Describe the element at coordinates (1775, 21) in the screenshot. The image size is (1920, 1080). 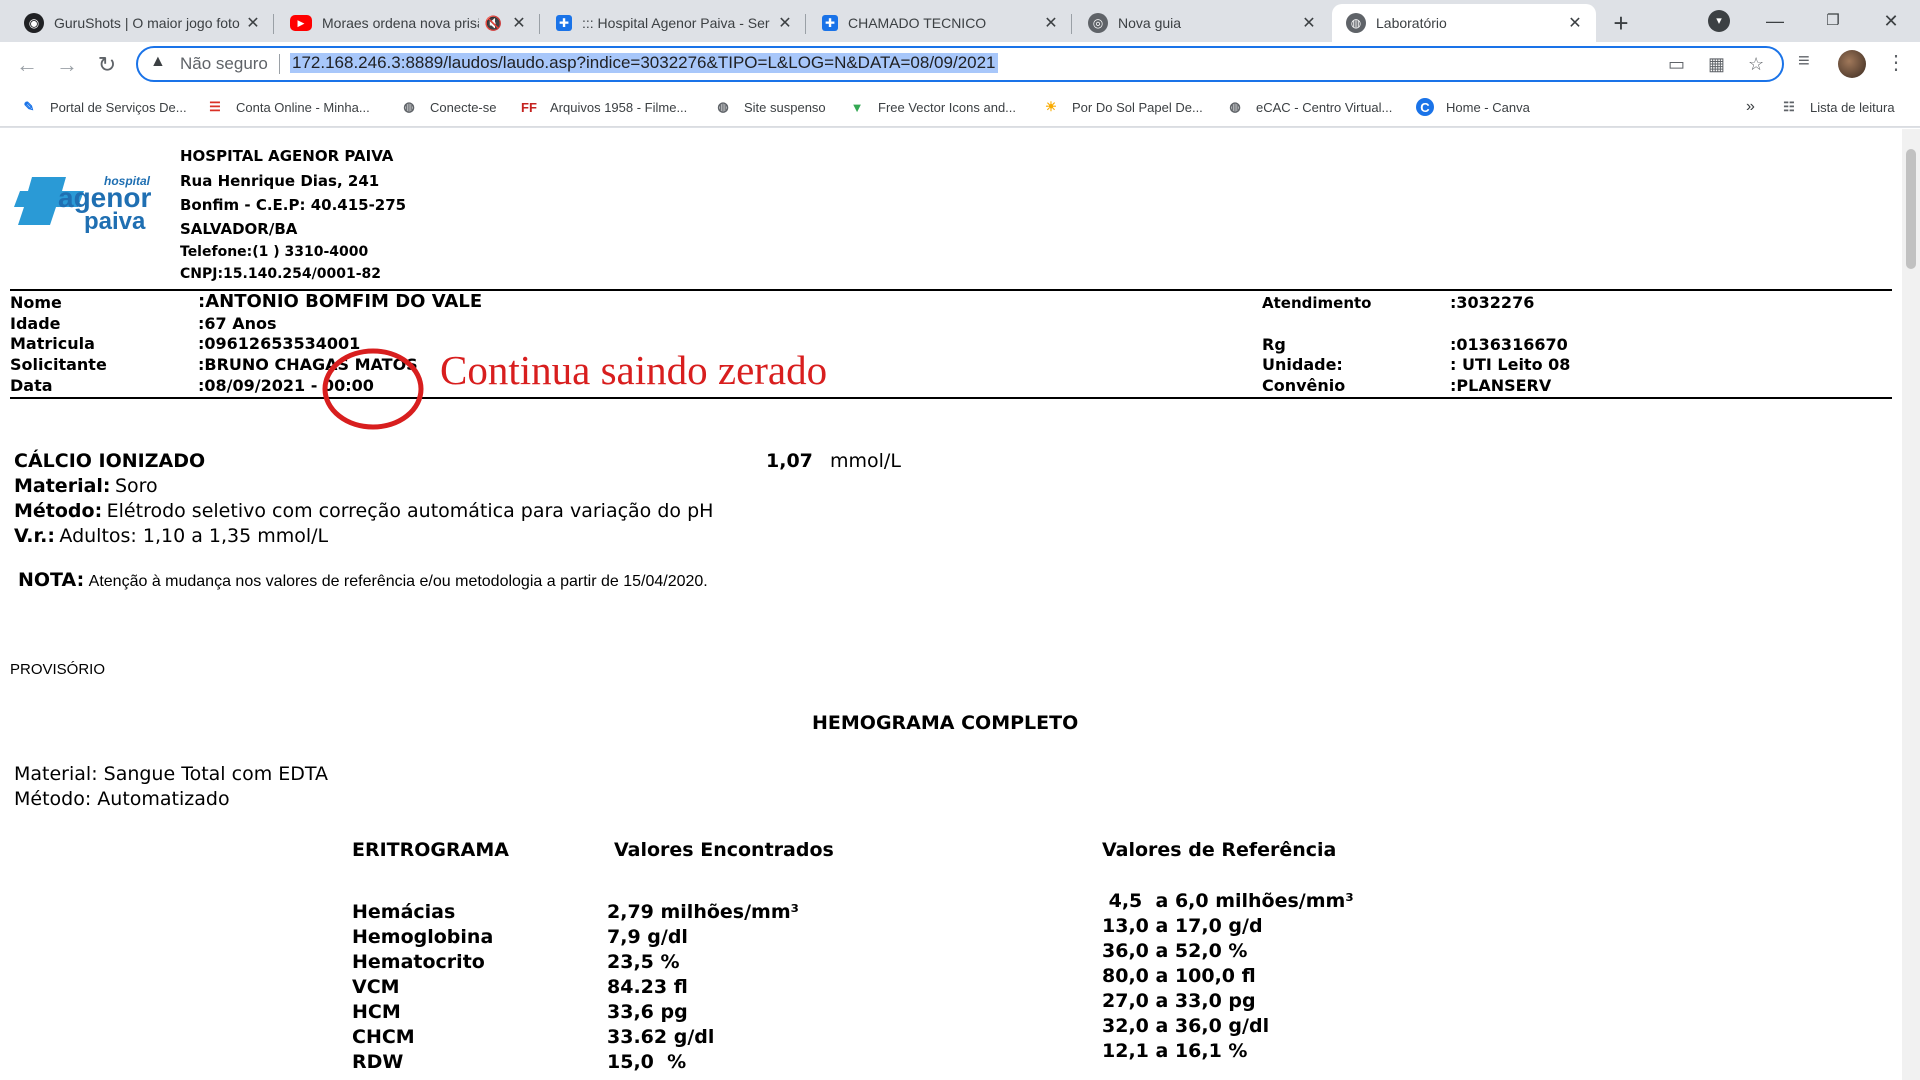
I see `minimize-icon: —` at that location.